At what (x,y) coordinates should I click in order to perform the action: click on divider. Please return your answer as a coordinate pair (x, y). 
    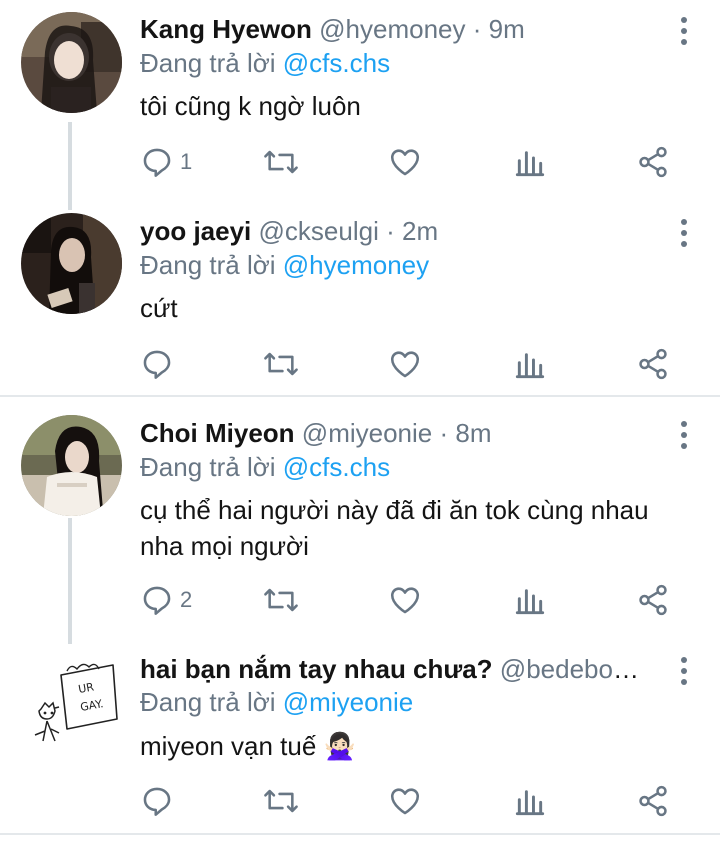
    Looking at the image, I should click on (360, 834).